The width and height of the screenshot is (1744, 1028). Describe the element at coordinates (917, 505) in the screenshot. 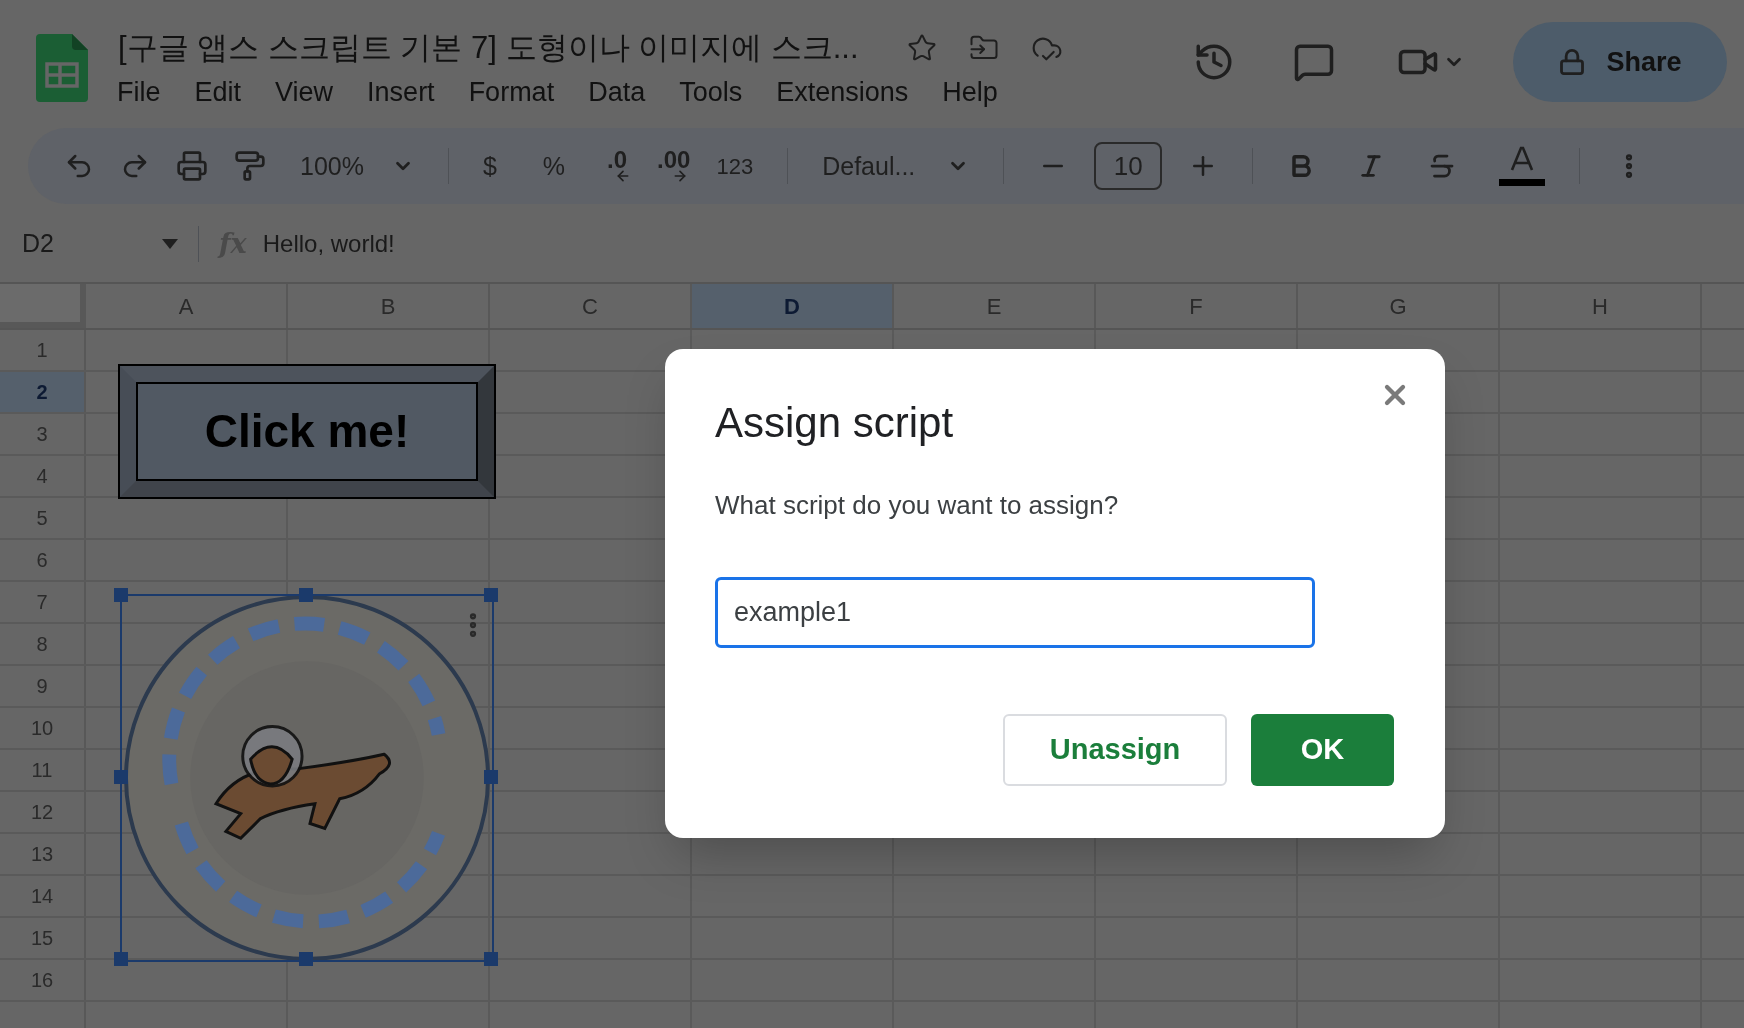

I see `dialog-prompt: What script do you want to assign?` at that location.